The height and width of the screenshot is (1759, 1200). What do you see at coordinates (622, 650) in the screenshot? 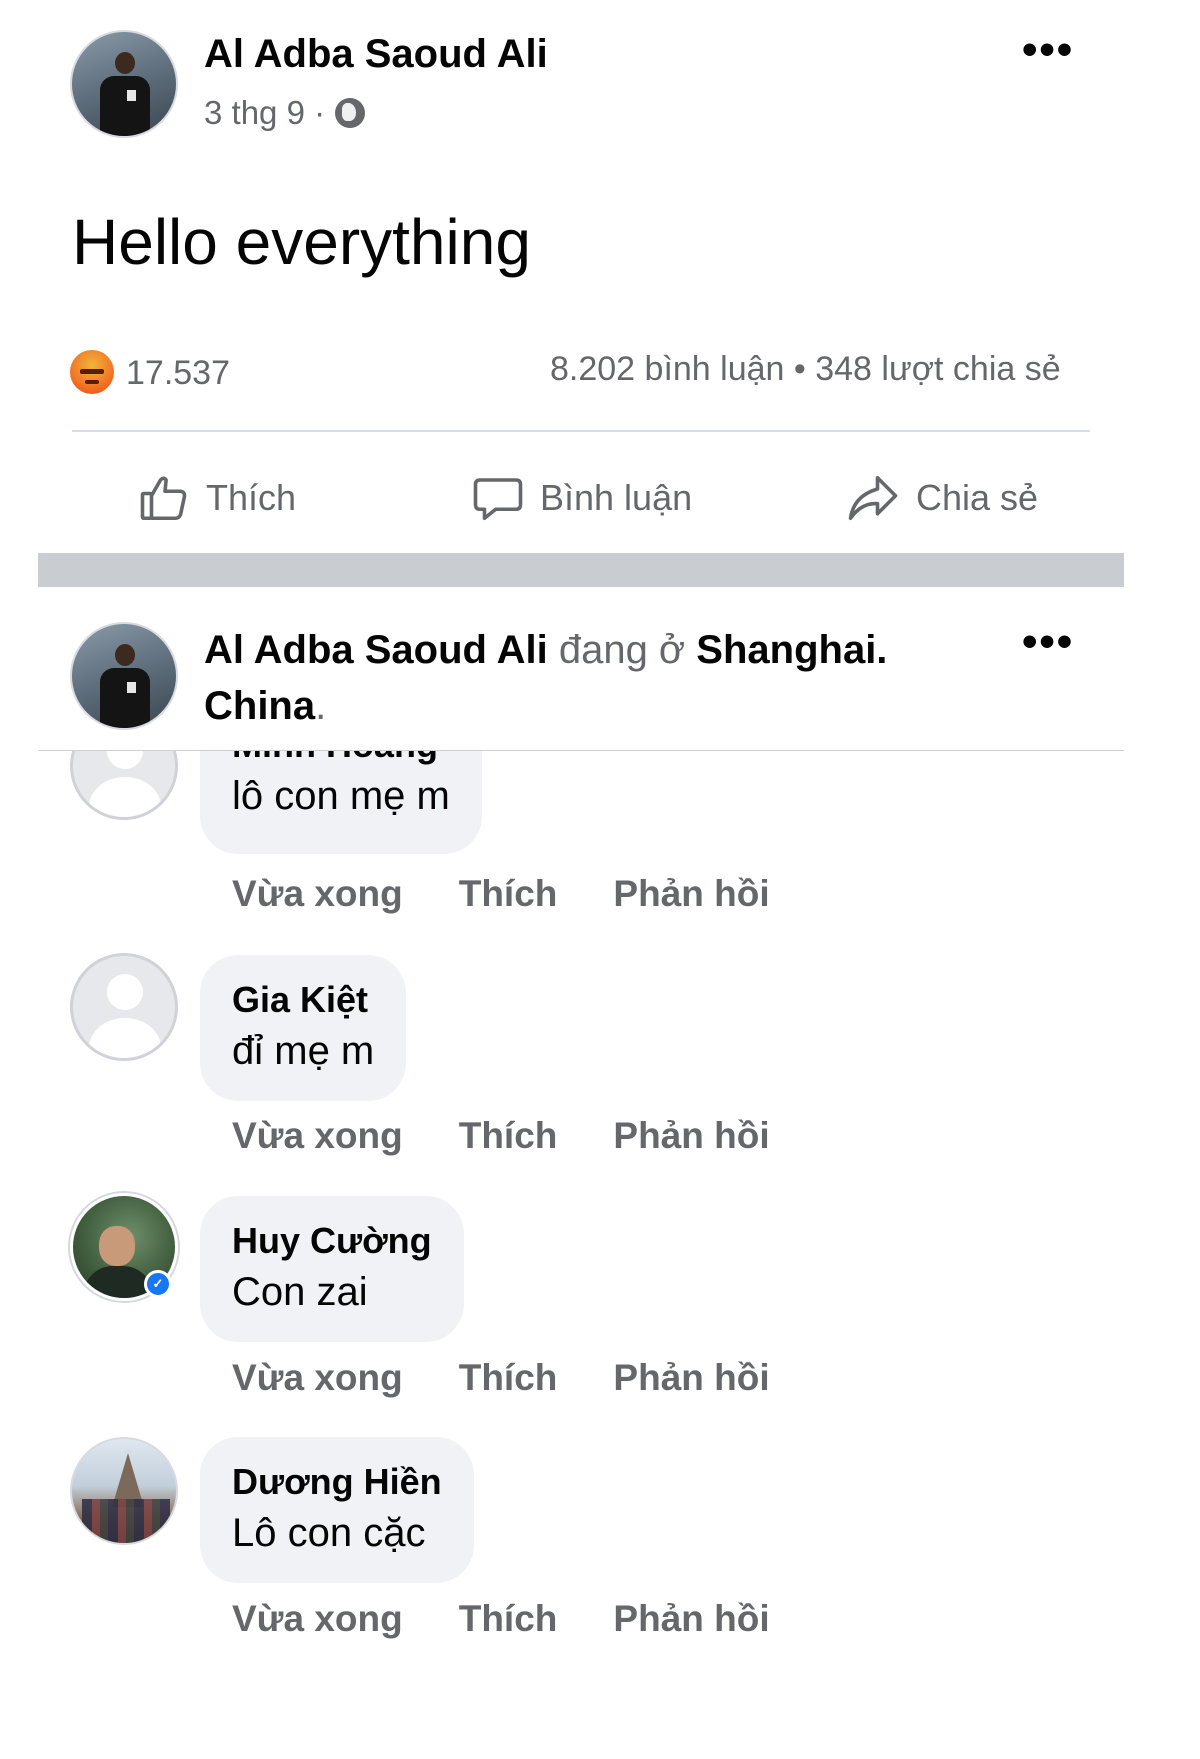
I see `location-connector: đang ở` at bounding box center [622, 650].